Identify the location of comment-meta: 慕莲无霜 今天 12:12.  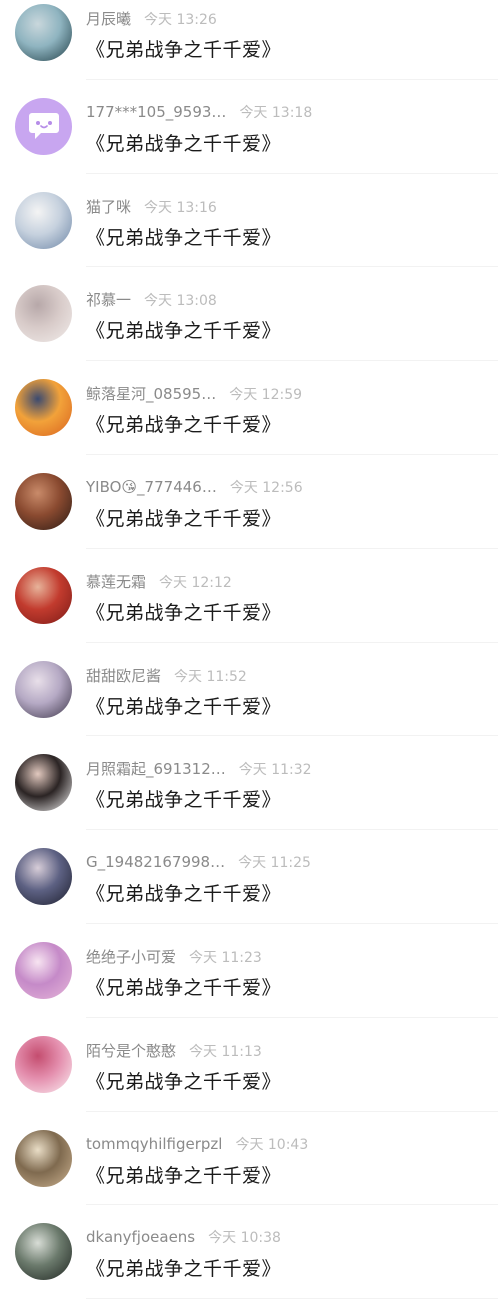
(159, 581).